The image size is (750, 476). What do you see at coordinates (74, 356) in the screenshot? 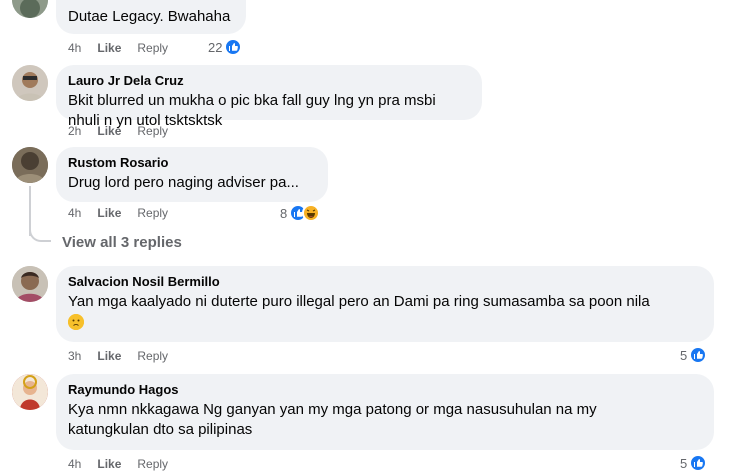
I see `comment-time: 3h` at bounding box center [74, 356].